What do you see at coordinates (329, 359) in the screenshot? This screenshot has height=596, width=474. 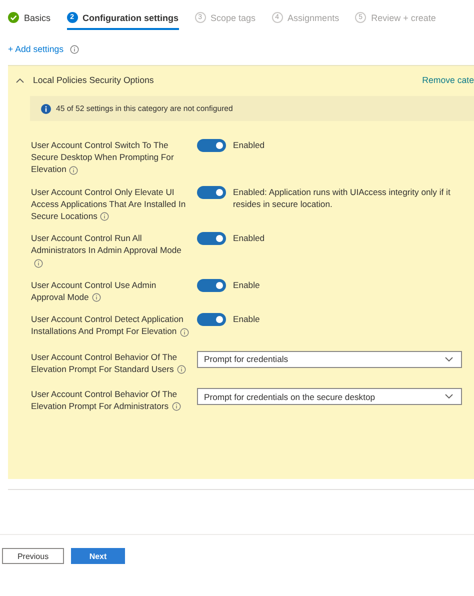 I see `dropdown: Prompt for credentials` at bounding box center [329, 359].